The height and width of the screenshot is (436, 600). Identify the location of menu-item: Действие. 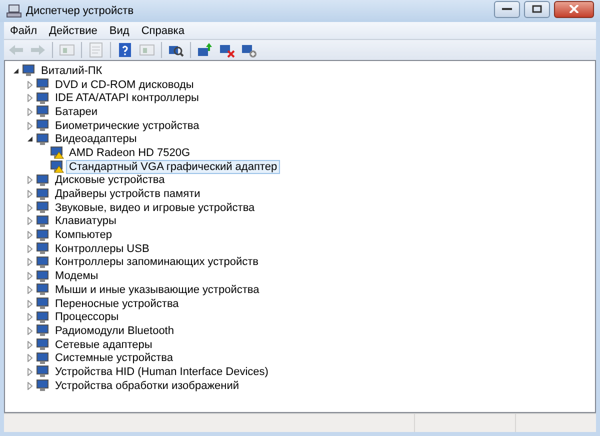
(73, 30).